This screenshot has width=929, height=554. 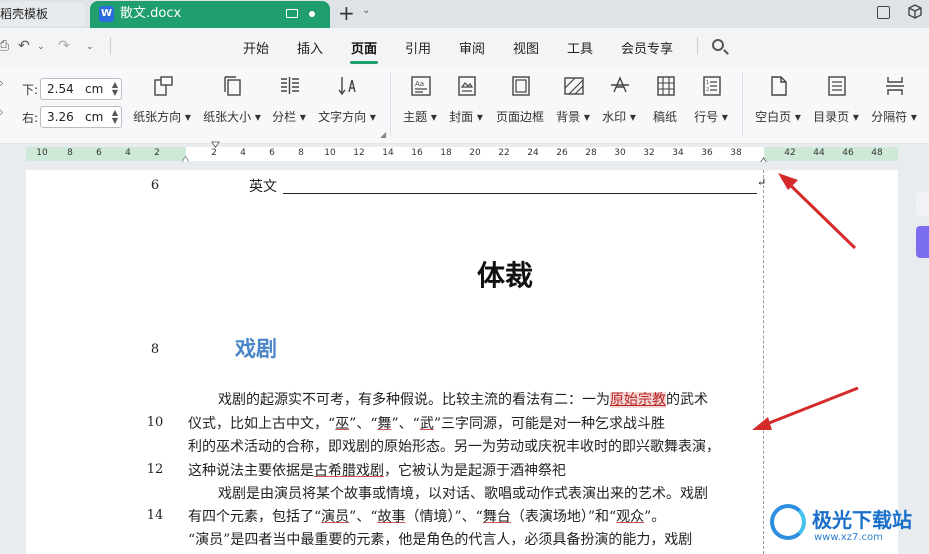 What do you see at coordinates (504, 153) in the screenshot?
I see `ruler-tick: 22` at bounding box center [504, 153].